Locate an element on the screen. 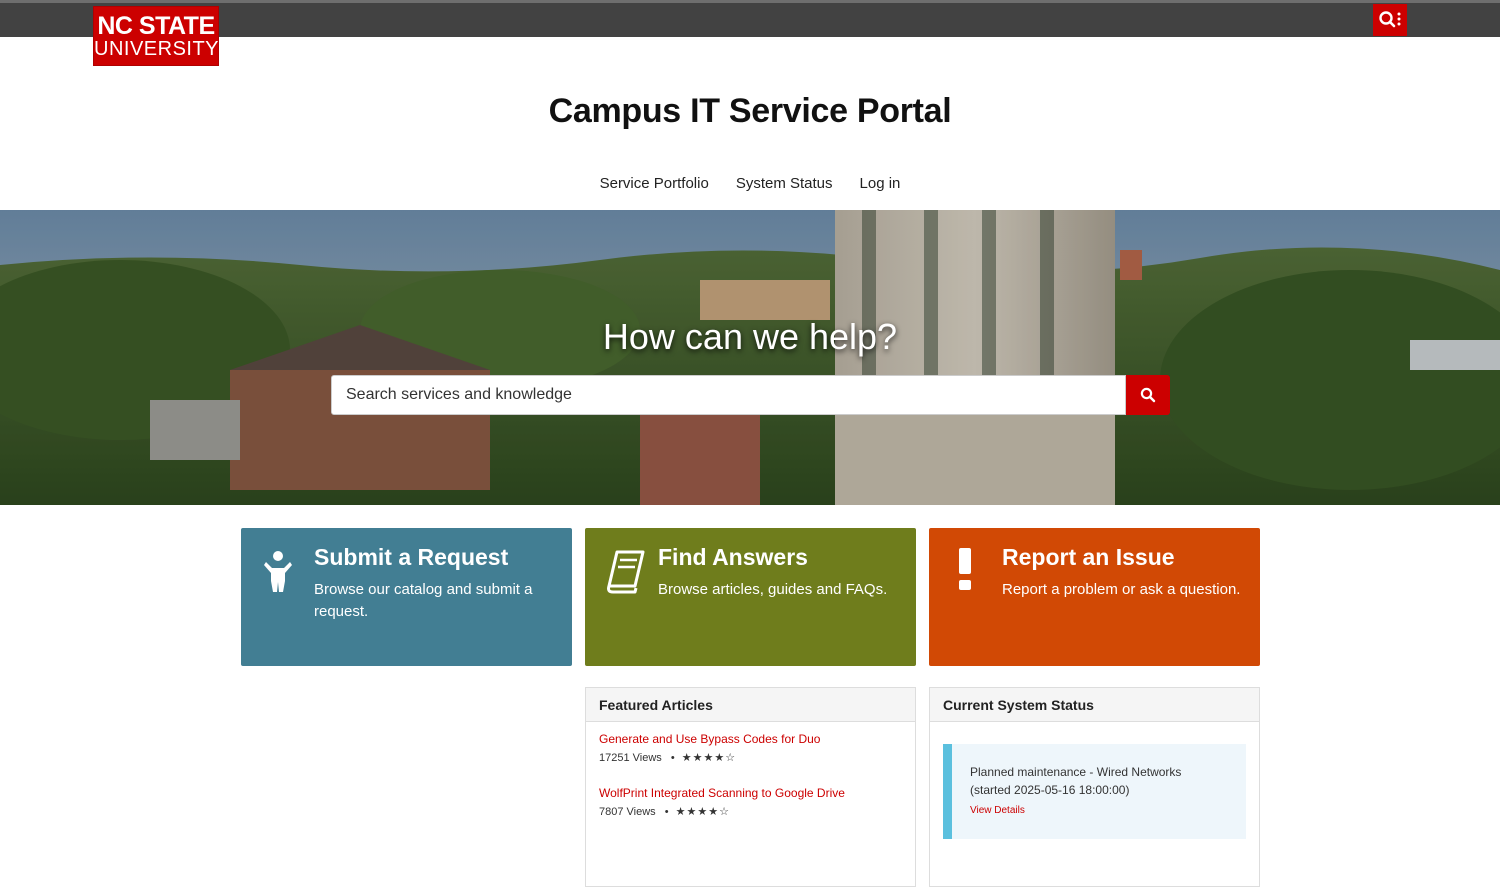 The height and width of the screenshot is (887, 1500). view-details-link: View Details is located at coordinates (997, 810).